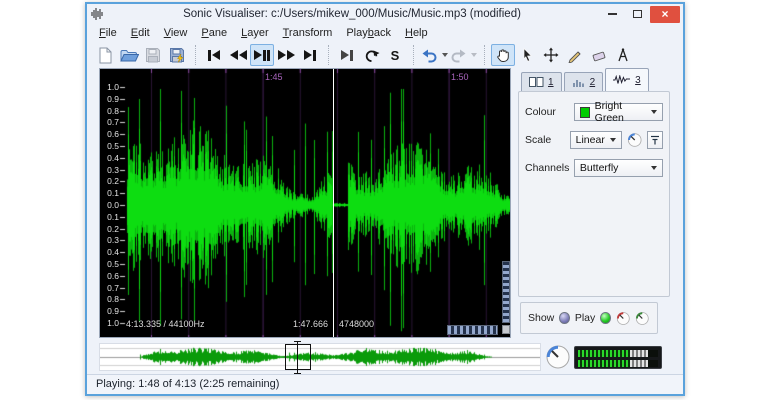 The image size is (770, 400). I want to click on scale-value: Linear, so click(590, 140).